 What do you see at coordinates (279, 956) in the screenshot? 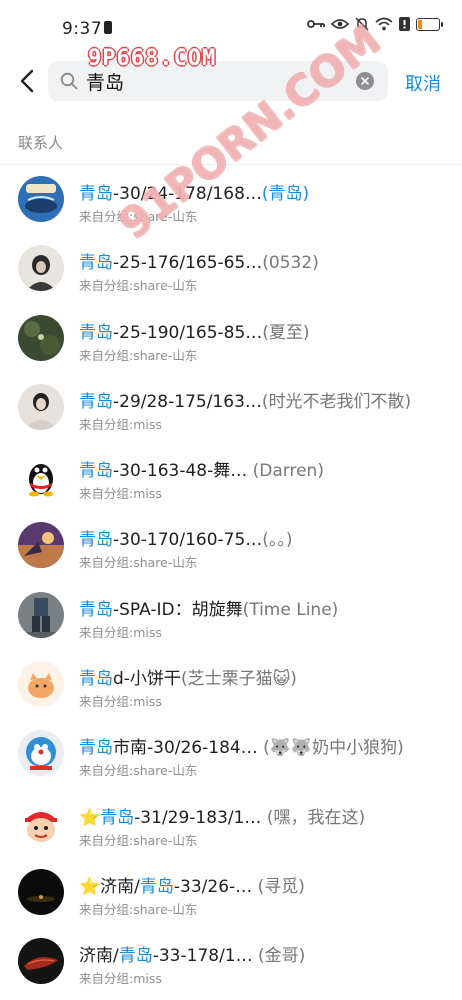
I see `contact-nickname: (金哥)` at bounding box center [279, 956].